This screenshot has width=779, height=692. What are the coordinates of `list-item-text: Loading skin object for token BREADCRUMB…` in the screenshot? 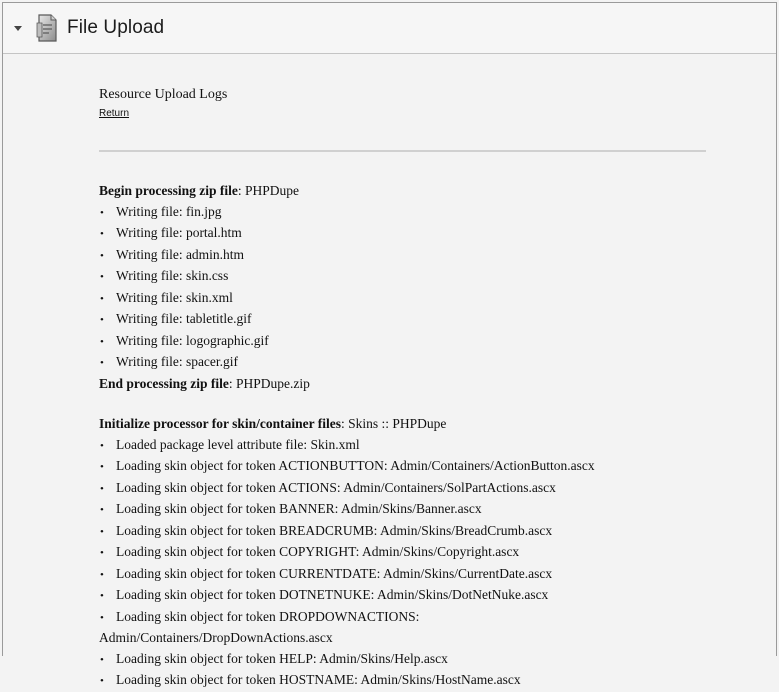 It's located at (334, 530).